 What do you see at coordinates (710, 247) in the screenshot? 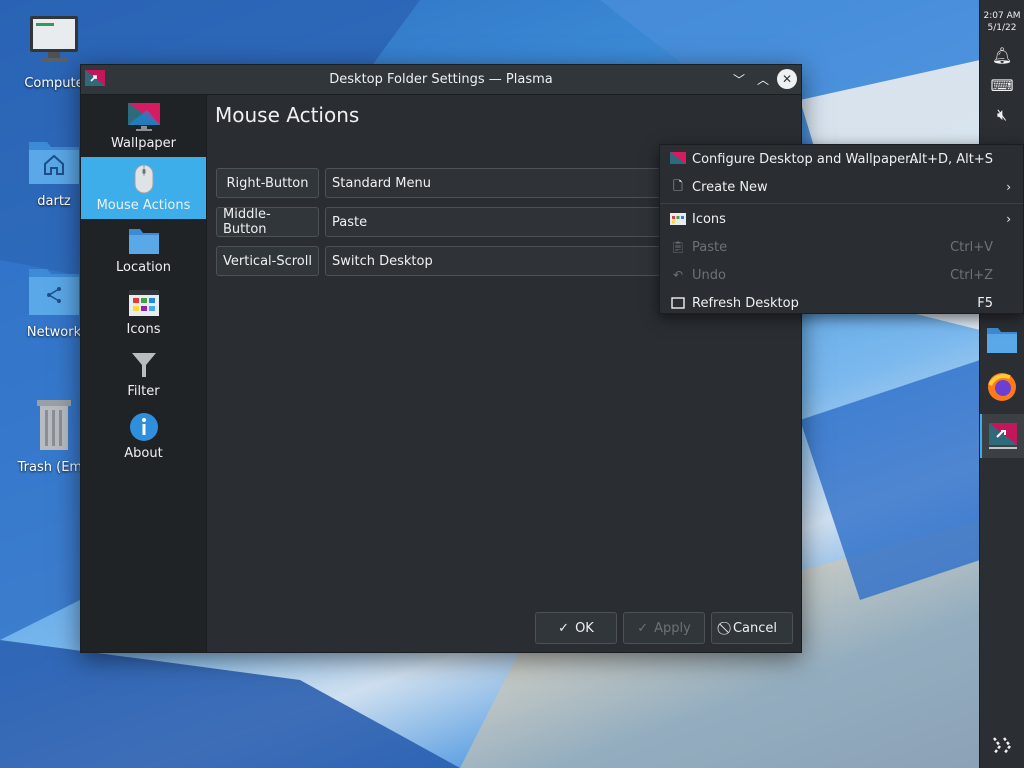
I see `menu-item-label: Paste` at bounding box center [710, 247].